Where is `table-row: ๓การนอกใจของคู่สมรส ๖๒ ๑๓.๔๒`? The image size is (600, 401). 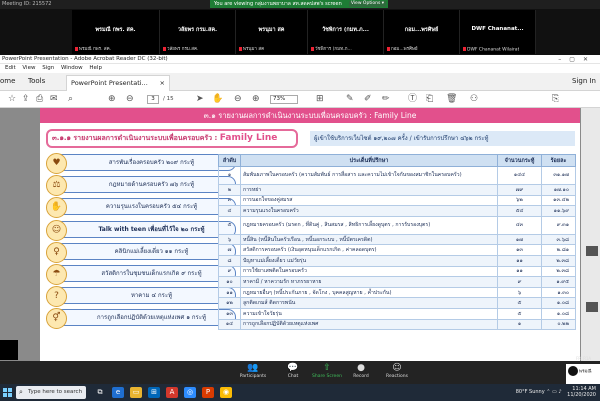
table-row: ๓การนอกใจของคู่สมรส ๖๒ ๑๓.๔๒ is located at coordinates (397, 200).